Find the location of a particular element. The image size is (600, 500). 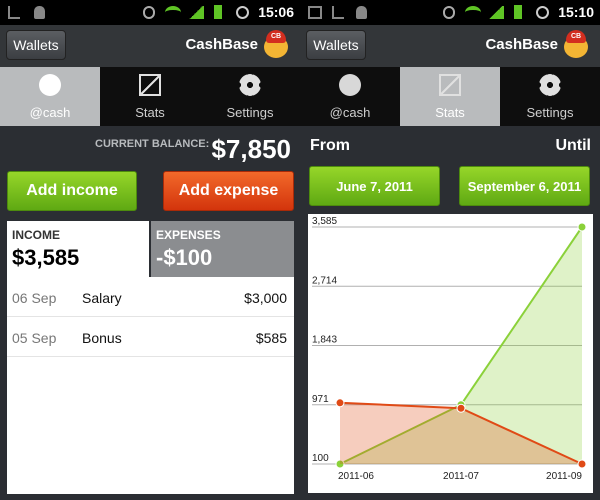

transaction-name: Bonus is located at coordinates (102, 338).